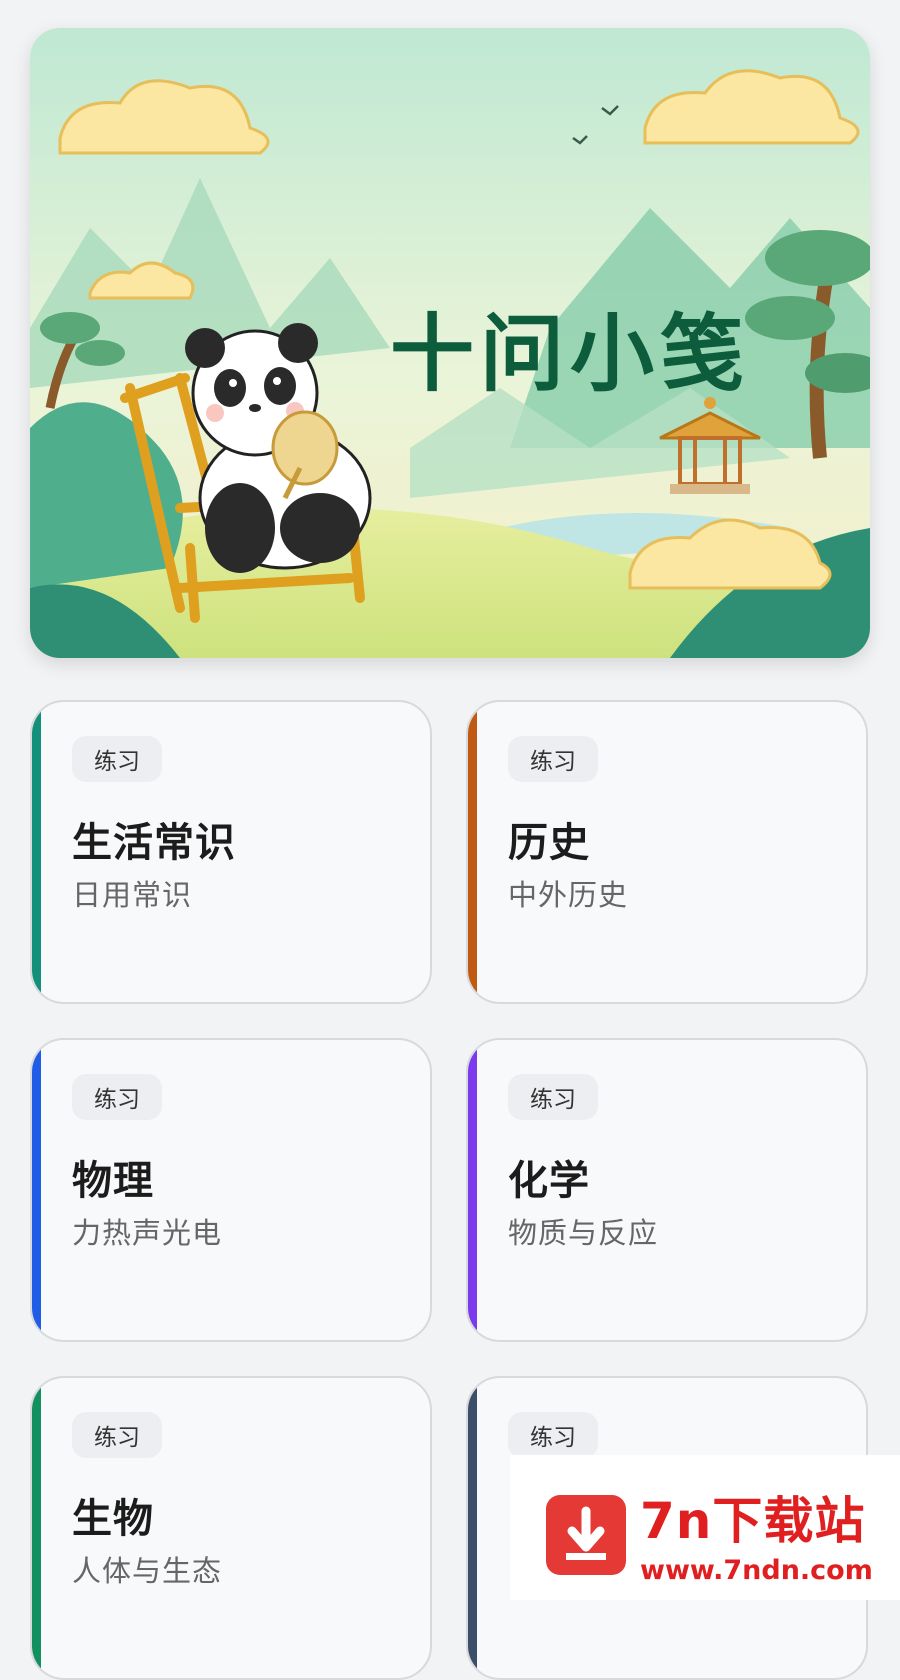  I want to click on card-title: 生物, so click(113, 1519).